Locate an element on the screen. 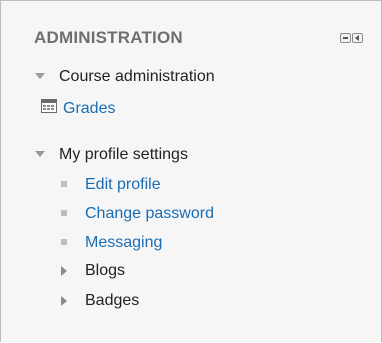  blogs-node: Blogs is located at coordinates (105, 271).